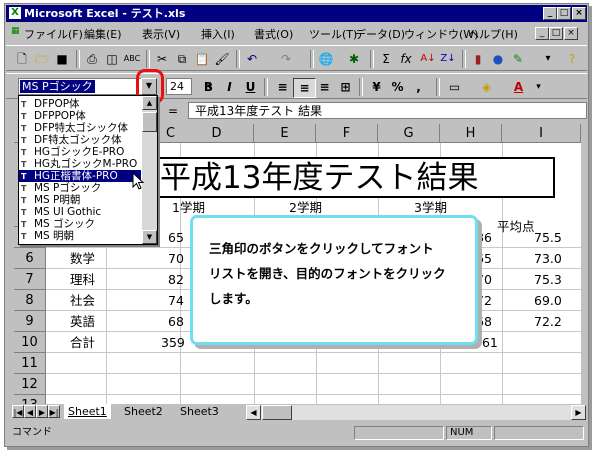 Image resolution: width=600 pixels, height=456 pixels. I want to click on office-assistant-icon: ?, so click(572, 59).